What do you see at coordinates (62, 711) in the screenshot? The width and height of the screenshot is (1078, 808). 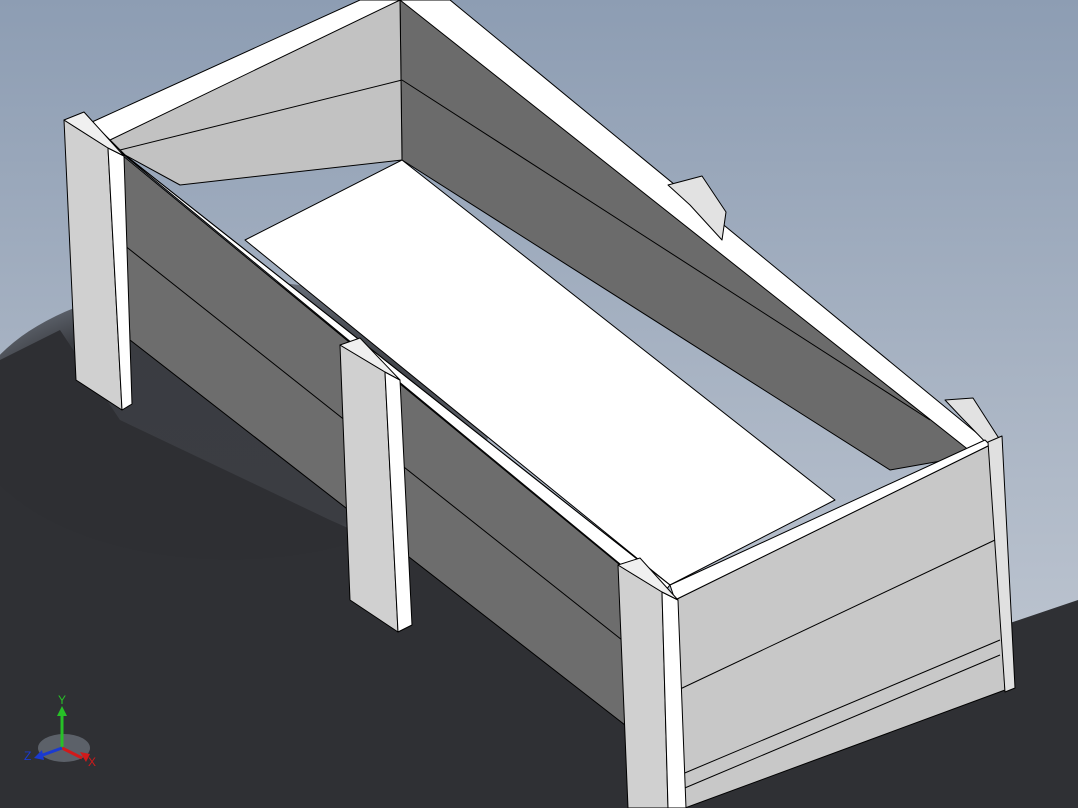 I see `triad-y-arrow` at bounding box center [62, 711].